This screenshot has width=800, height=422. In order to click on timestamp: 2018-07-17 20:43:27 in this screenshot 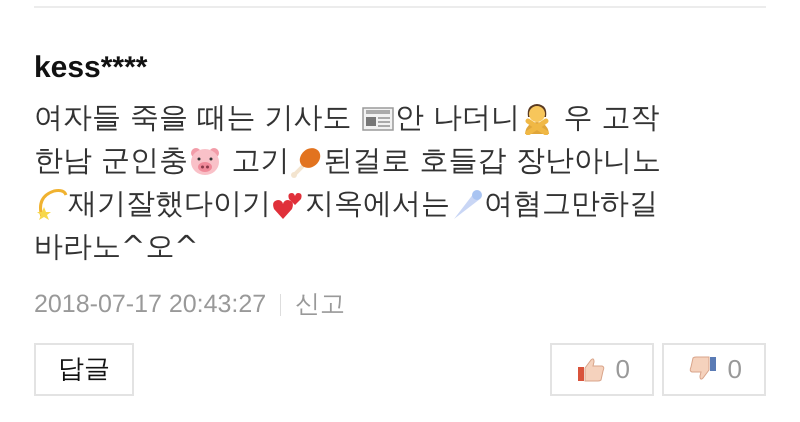, I will do `click(150, 304)`.